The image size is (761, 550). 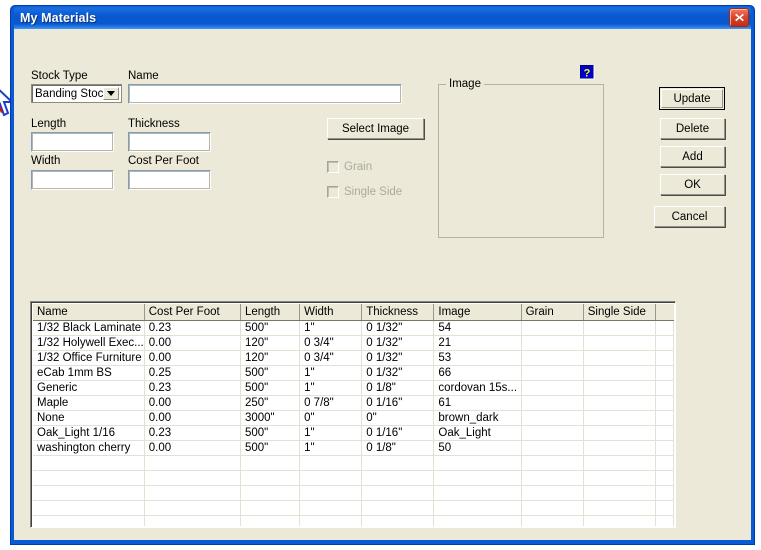 What do you see at coordinates (353, 418) in the screenshot?
I see `table-row: None 0.00 3000" 0" 0" brown_dark` at bounding box center [353, 418].